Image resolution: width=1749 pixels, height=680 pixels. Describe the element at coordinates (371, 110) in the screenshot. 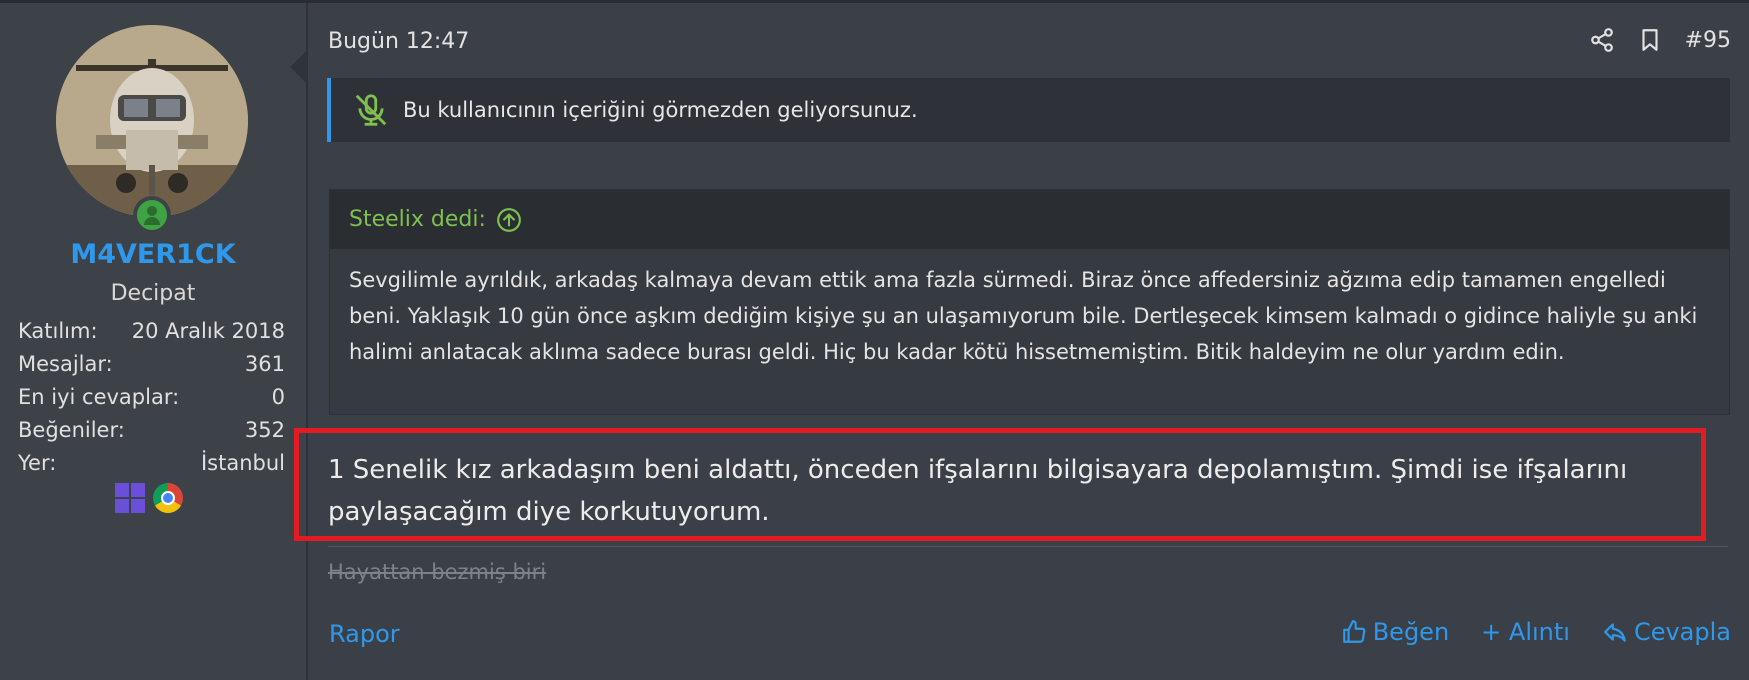

I see `muted-microphone-icon` at that location.